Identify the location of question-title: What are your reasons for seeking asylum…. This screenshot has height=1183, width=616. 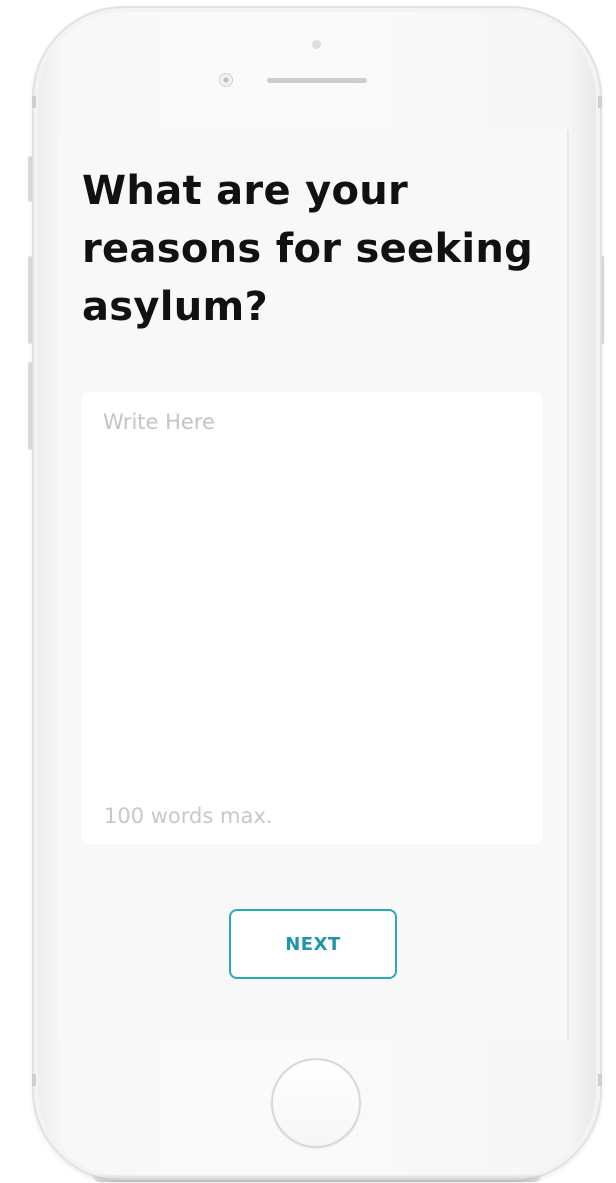
(308, 249).